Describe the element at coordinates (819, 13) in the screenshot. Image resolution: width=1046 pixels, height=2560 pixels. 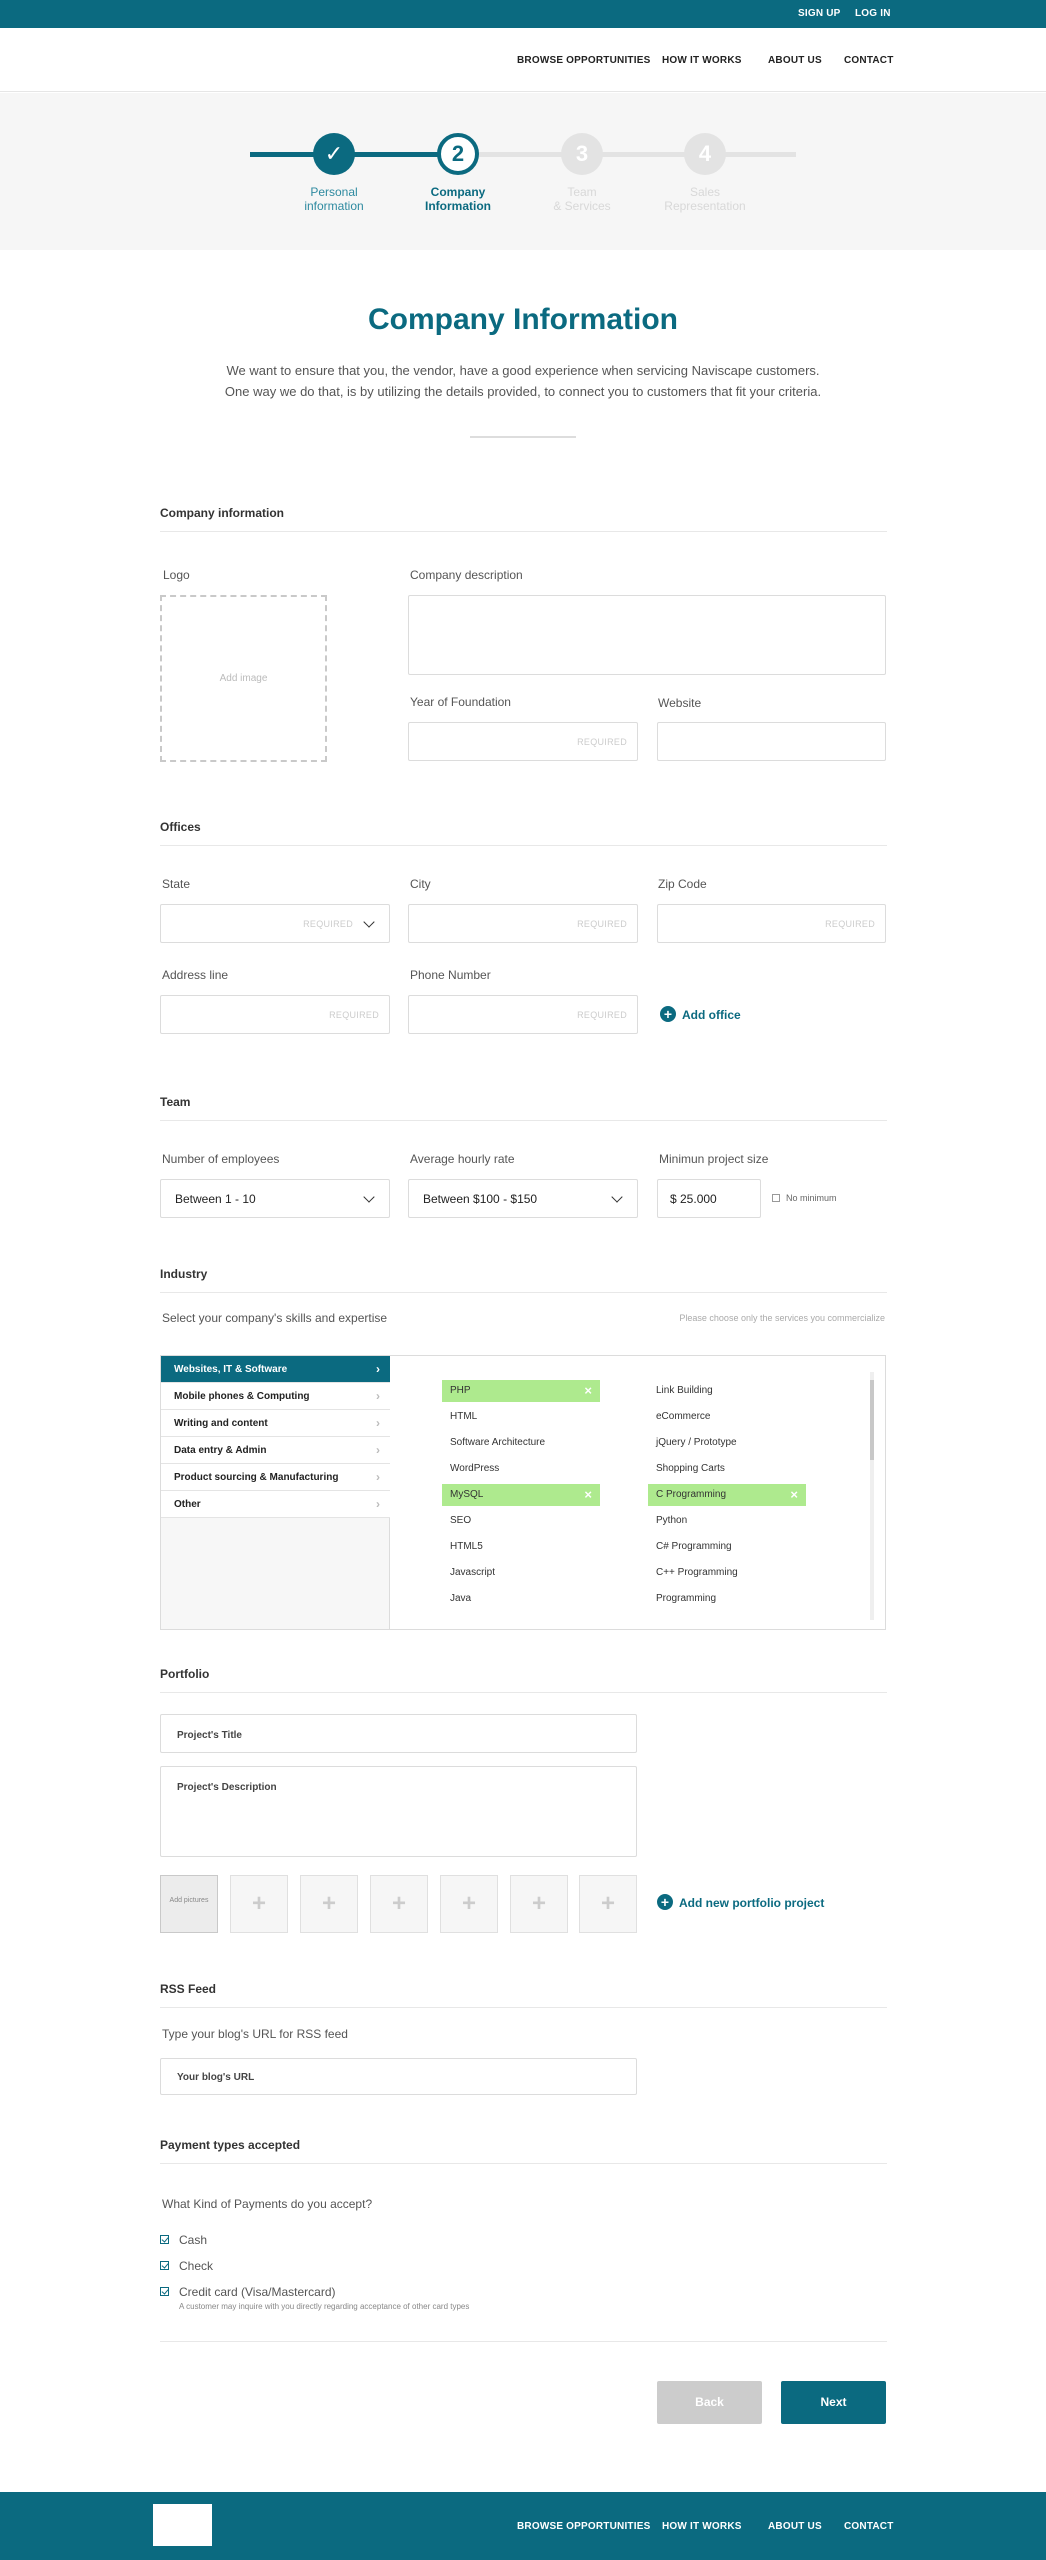
I see `sign-up-link: SIGN UP` at that location.